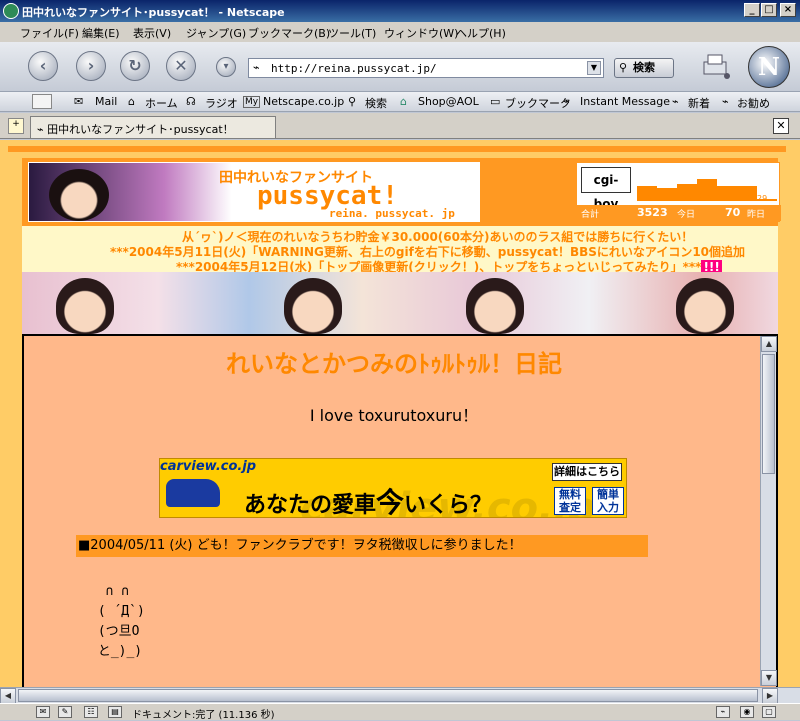 The width and height of the screenshot is (800, 721). What do you see at coordinates (394, 415) in the screenshot?
I see `love-text: I love toxurutoxuru！` at bounding box center [394, 415].